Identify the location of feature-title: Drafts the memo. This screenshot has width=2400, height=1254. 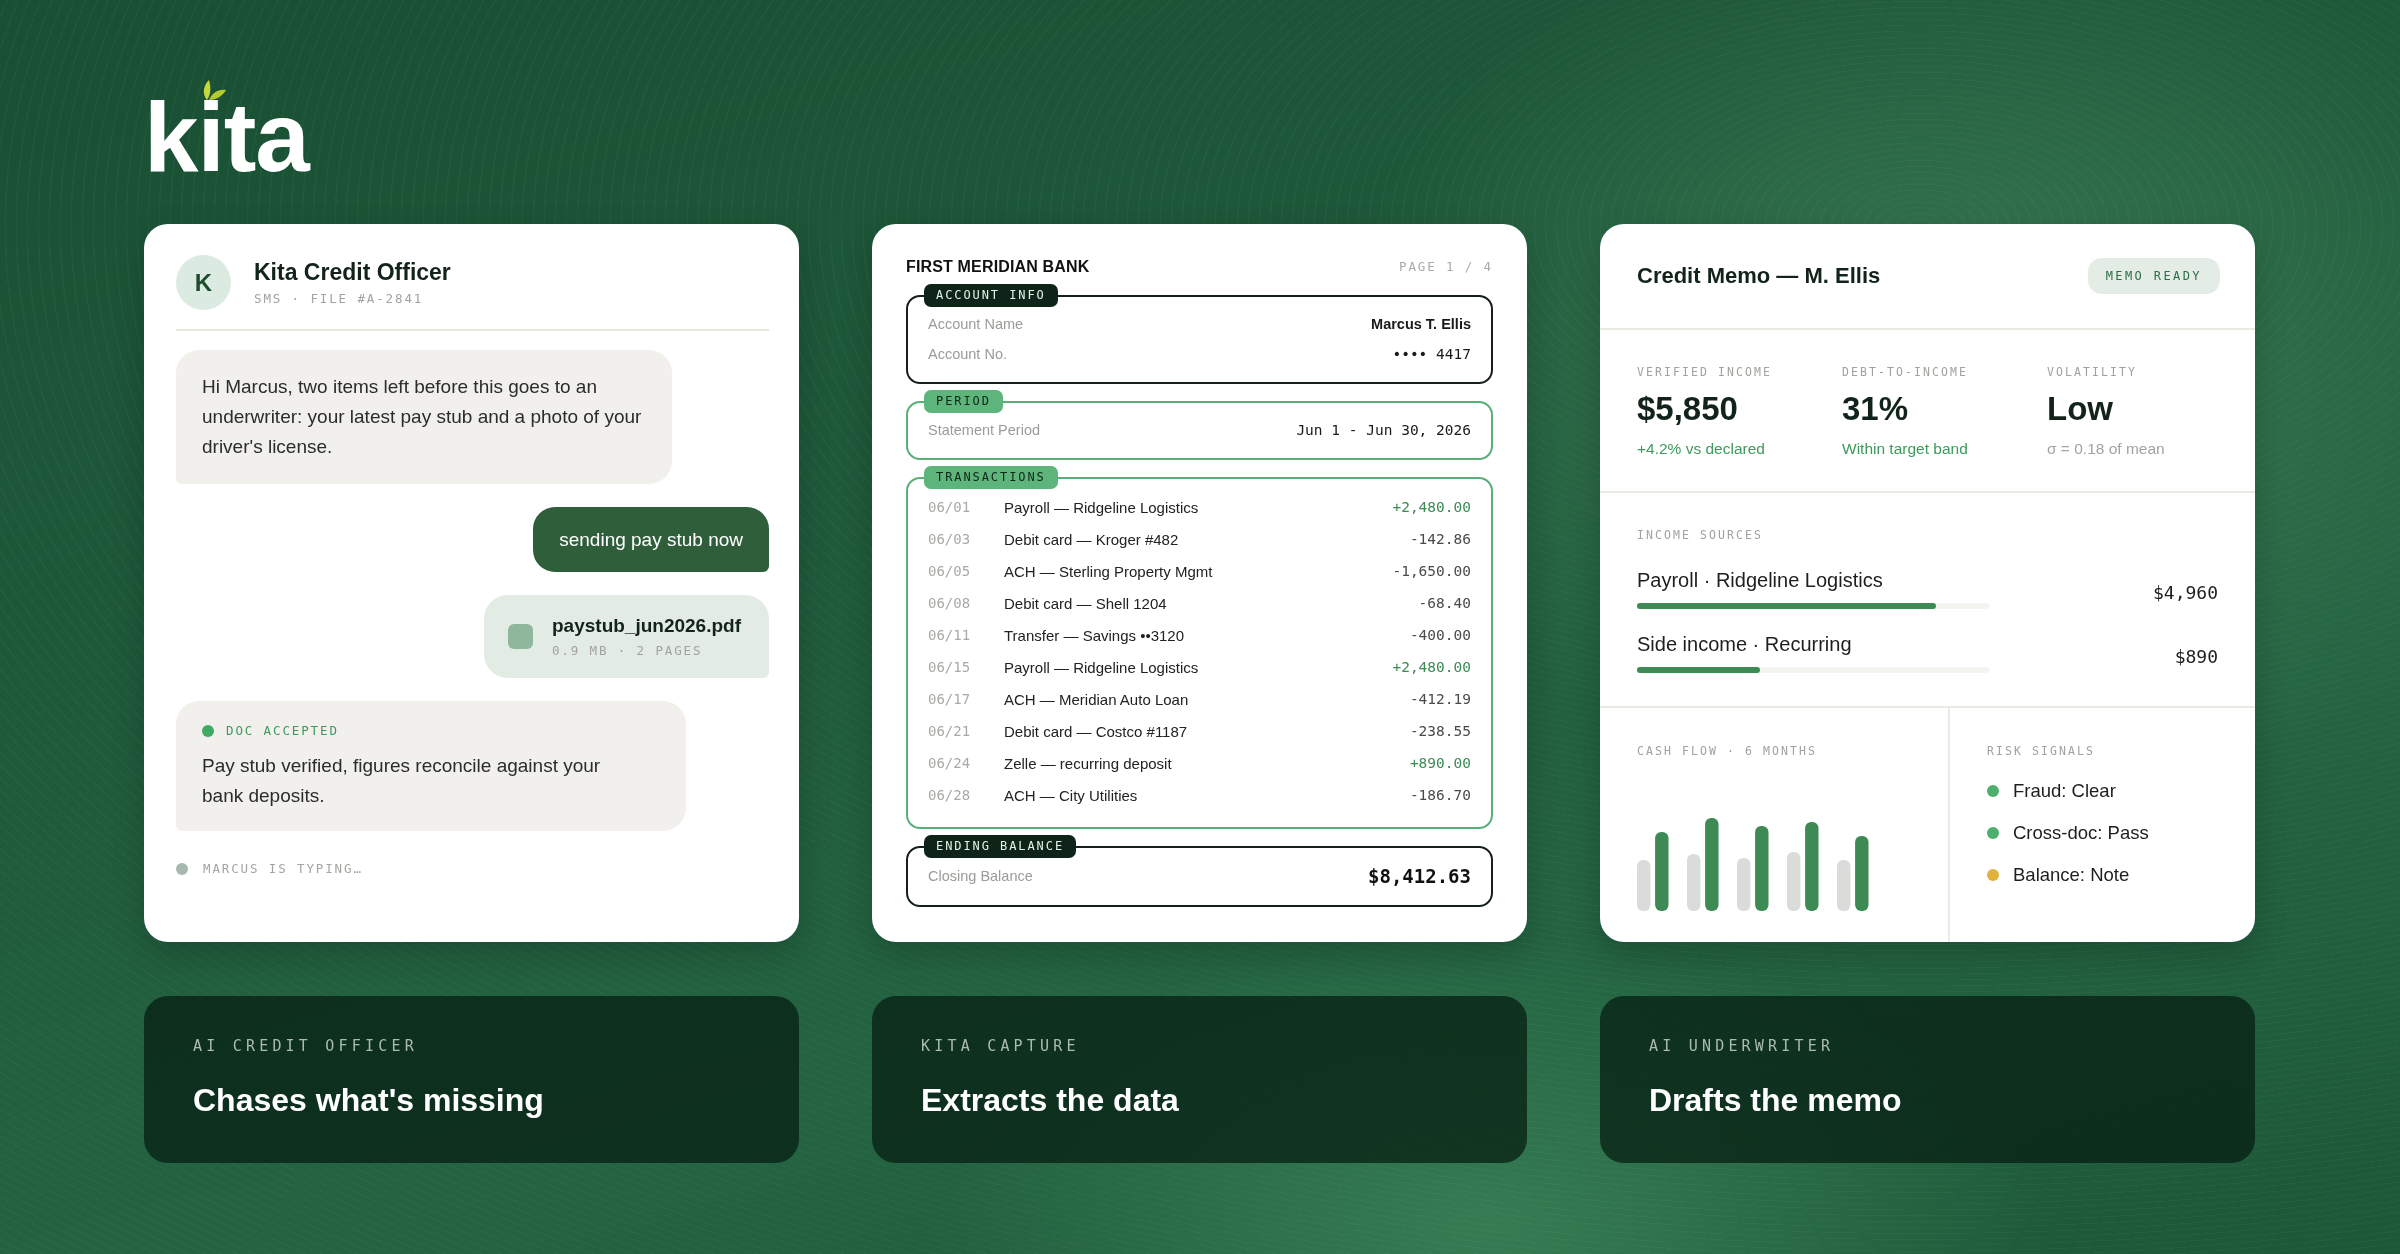
(1776, 1100).